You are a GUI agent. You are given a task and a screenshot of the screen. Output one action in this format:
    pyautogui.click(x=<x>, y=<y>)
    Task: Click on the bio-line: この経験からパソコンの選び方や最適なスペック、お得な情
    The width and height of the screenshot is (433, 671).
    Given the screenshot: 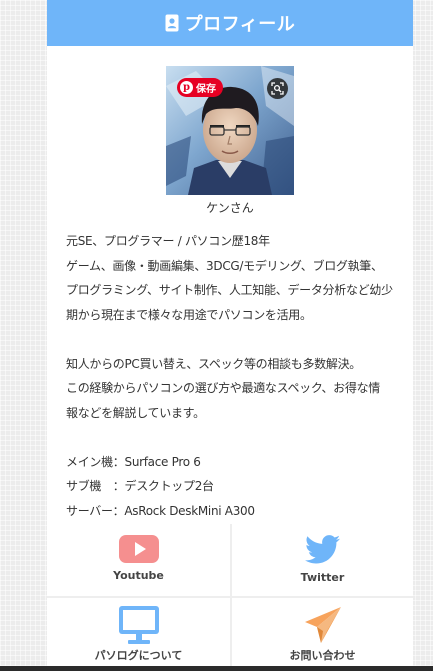 What is the action you would take?
    pyautogui.click(x=223, y=388)
    